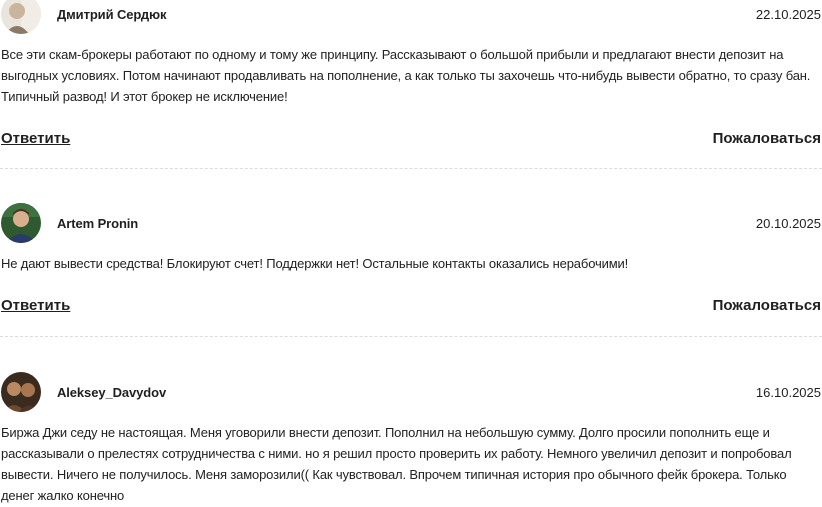 This screenshot has height=507, width=822. Describe the element at coordinates (411, 393) in the screenshot. I see `comment-header: Aleksey_Davydov 16.10.2025` at that location.